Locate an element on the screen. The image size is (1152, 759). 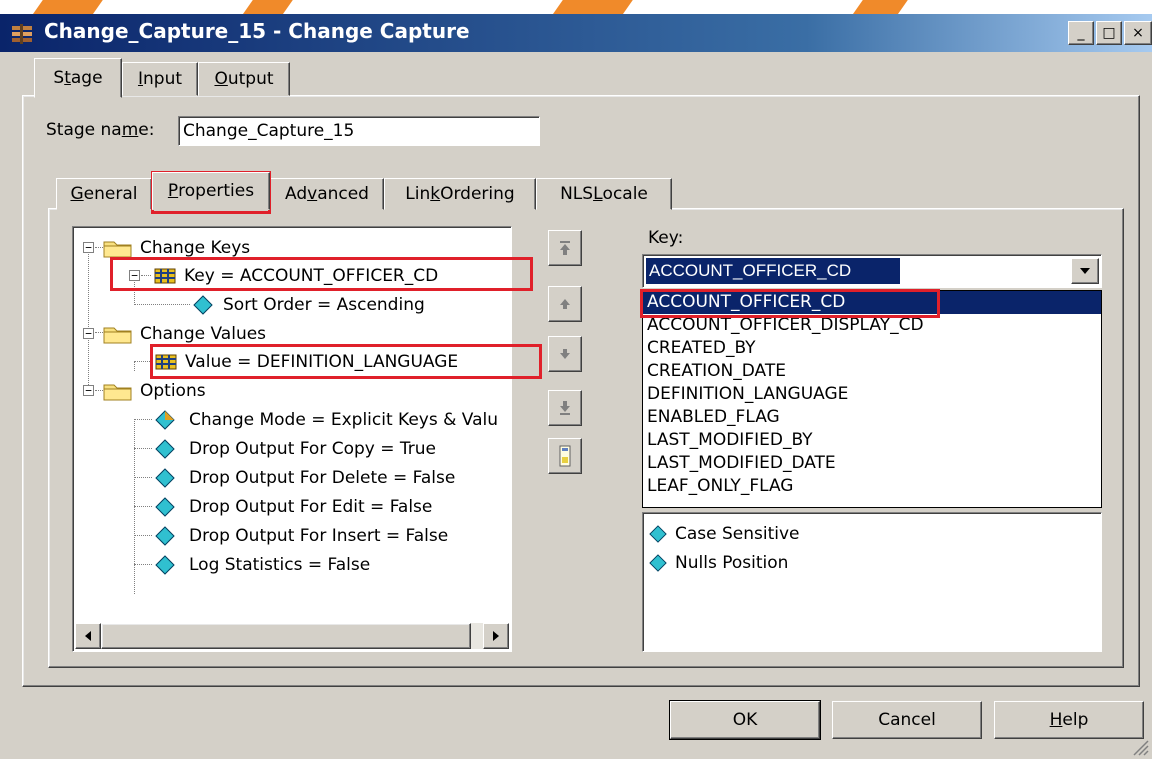
chevron-down-icon is located at coordinates (1085, 271).